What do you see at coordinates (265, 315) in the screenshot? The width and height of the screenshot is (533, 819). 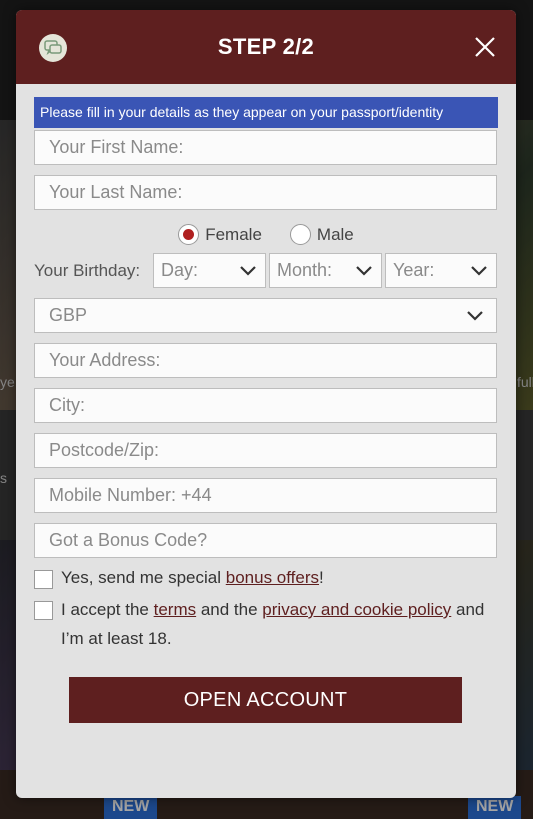 I see `currency-select: GBP` at bounding box center [265, 315].